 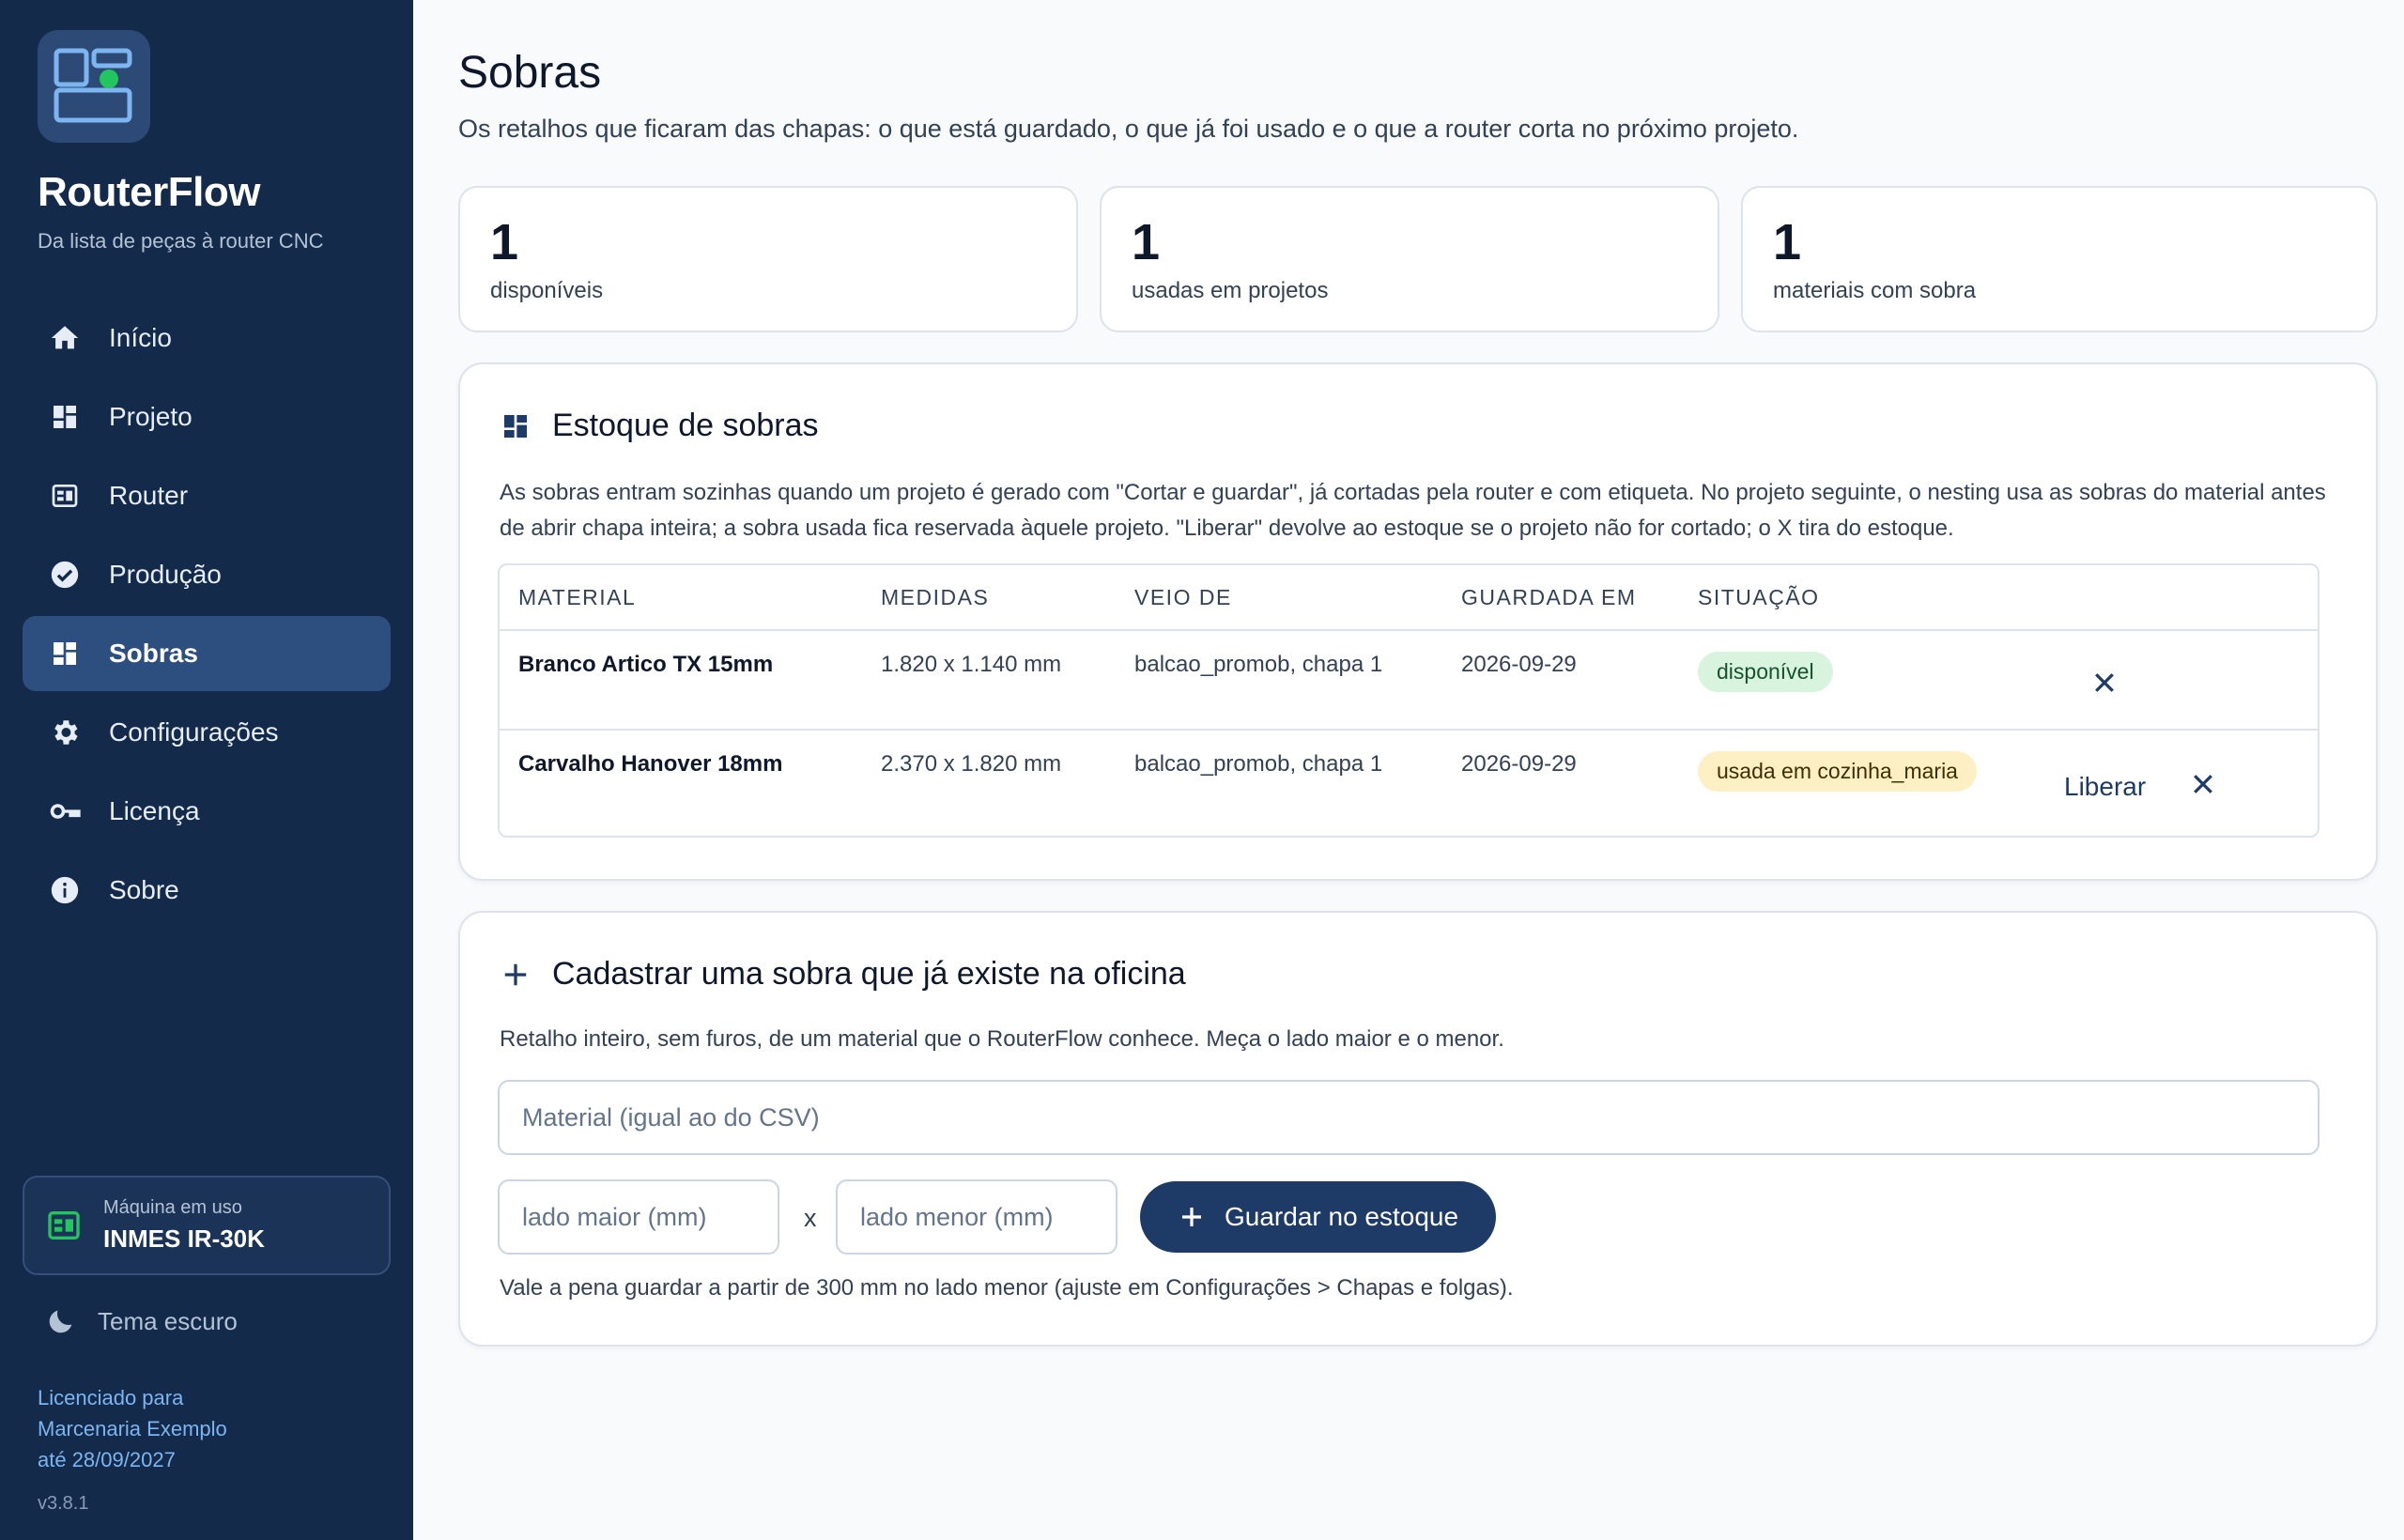 I want to click on check-circle-icon, so click(x=65, y=575).